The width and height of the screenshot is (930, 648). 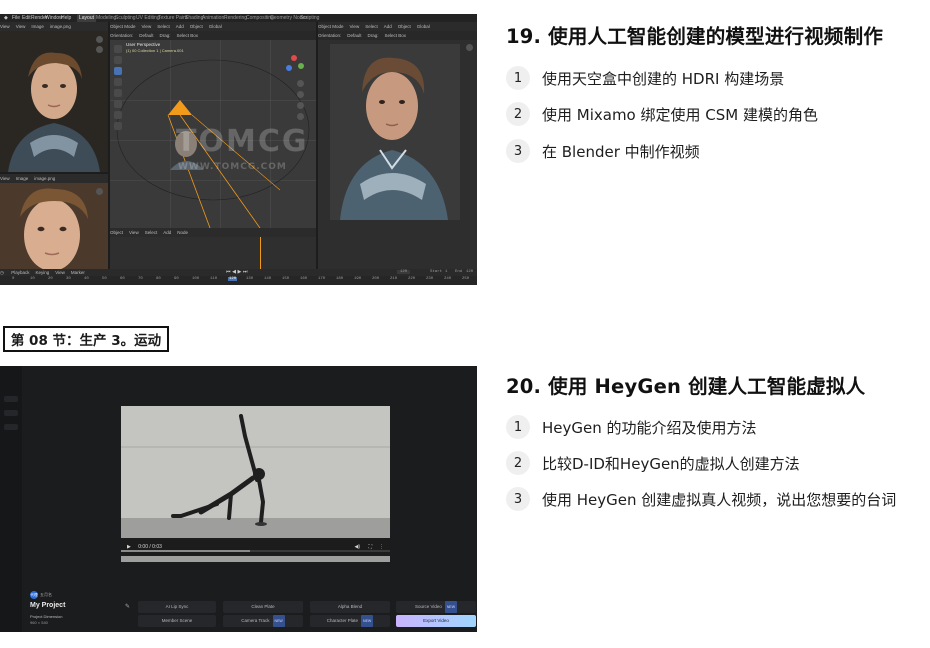 I want to click on marker-menu: Marker, so click(x=78, y=272).